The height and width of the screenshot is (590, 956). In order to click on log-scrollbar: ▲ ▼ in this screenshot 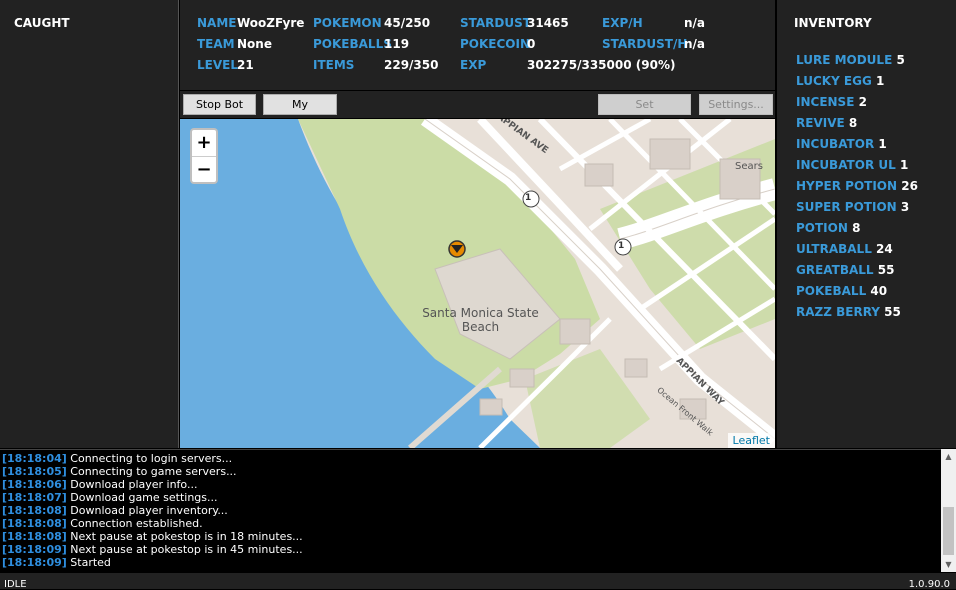, I will do `click(948, 510)`.